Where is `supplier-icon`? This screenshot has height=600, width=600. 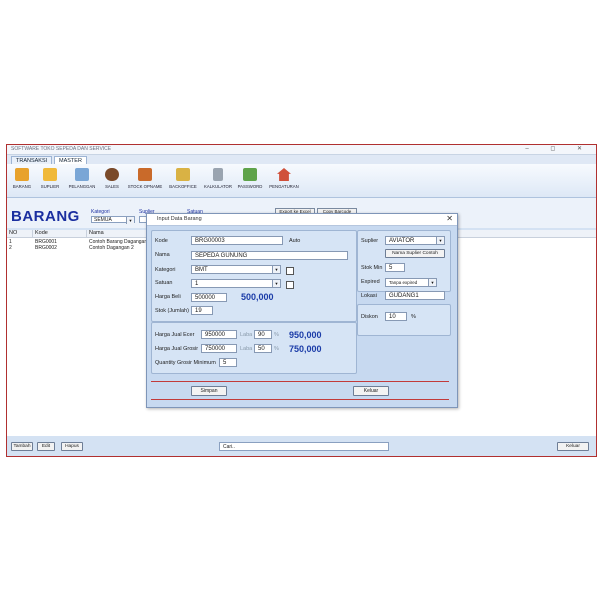
supplier-icon is located at coordinates (50, 174).